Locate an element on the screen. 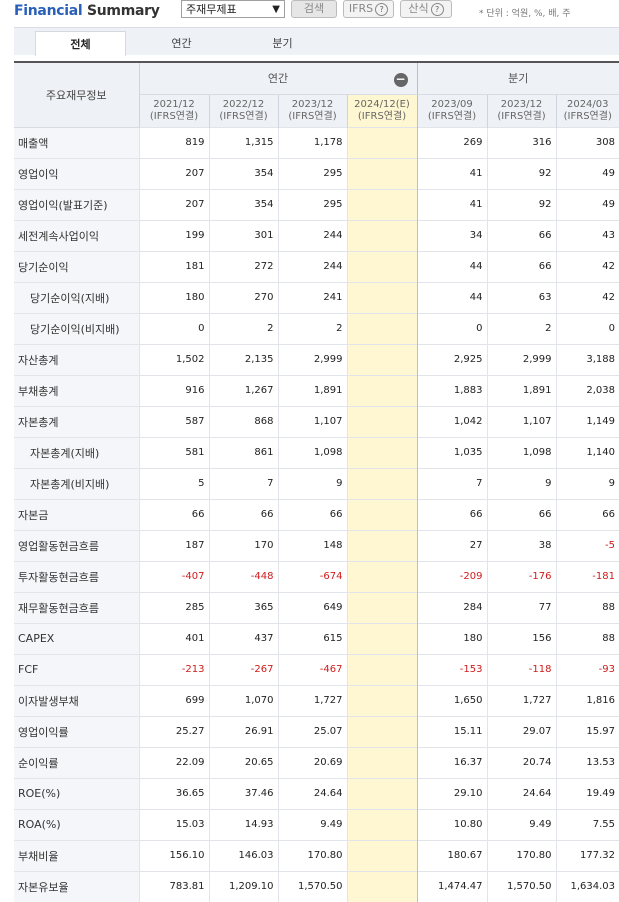 This screenshot has width=619, height=902. table-cell: 207 is located at coordinates (174, 204).